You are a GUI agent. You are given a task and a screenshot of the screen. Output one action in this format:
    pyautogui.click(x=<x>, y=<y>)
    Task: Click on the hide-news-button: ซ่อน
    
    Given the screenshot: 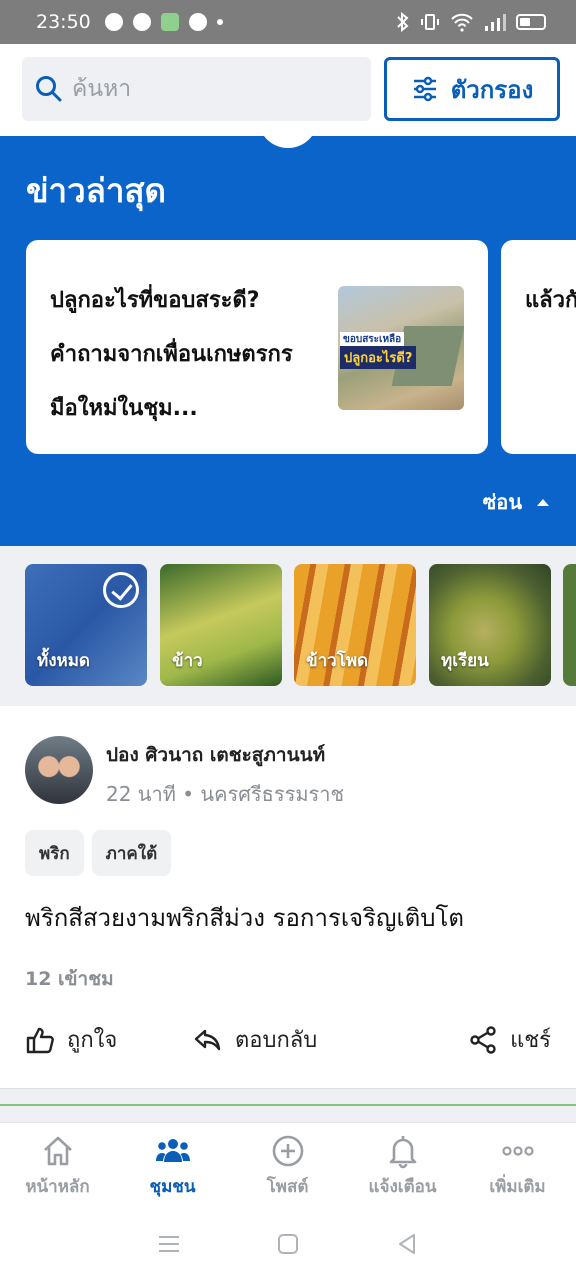 What is the action you would take?
    pyautogui.click(x=516, y=502)
    